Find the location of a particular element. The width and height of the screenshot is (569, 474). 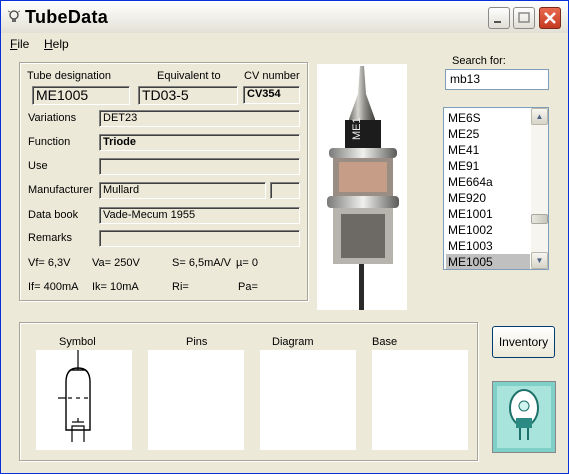

designation-label: Tube designation is located at coordinates (69, 76).